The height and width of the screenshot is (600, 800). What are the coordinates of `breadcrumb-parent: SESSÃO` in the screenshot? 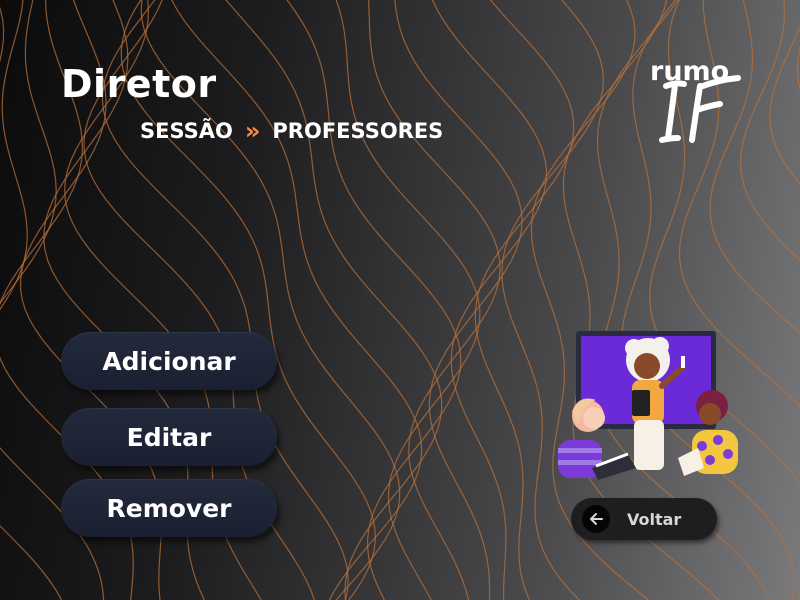 It's located at (186, 131).